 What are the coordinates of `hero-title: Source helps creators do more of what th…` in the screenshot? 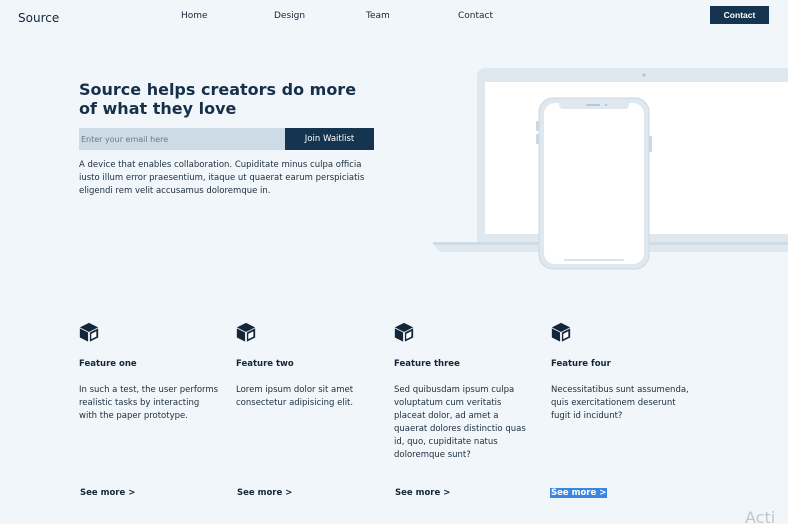 It's located at (218, 99).